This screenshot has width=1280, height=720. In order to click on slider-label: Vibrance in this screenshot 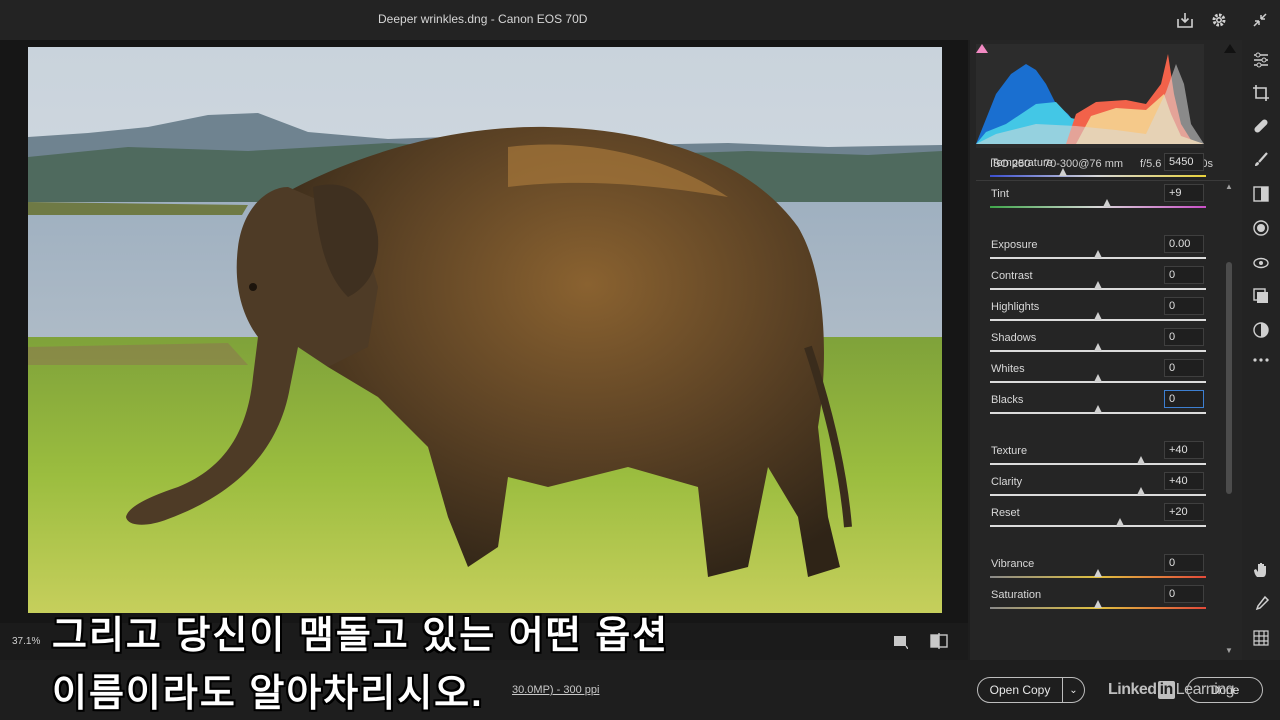, I will do `click(1013, 564)`.